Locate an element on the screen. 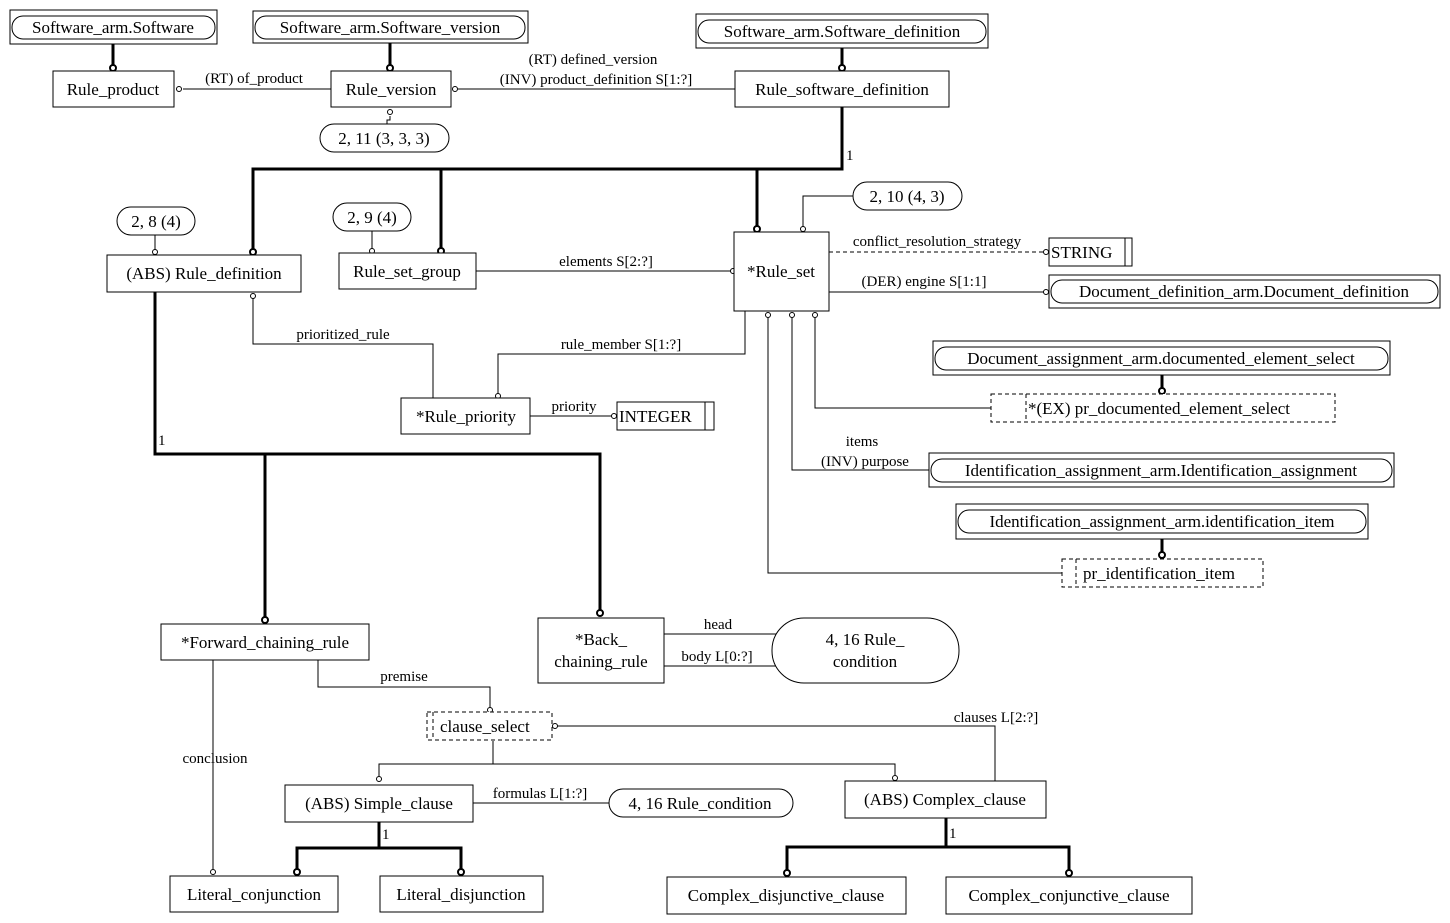 Image resolution: width=1450 pixels, height=923 pixels. page-ref-rule-set: 2, 10 (4, 3) is located at coordinates (907, 196).